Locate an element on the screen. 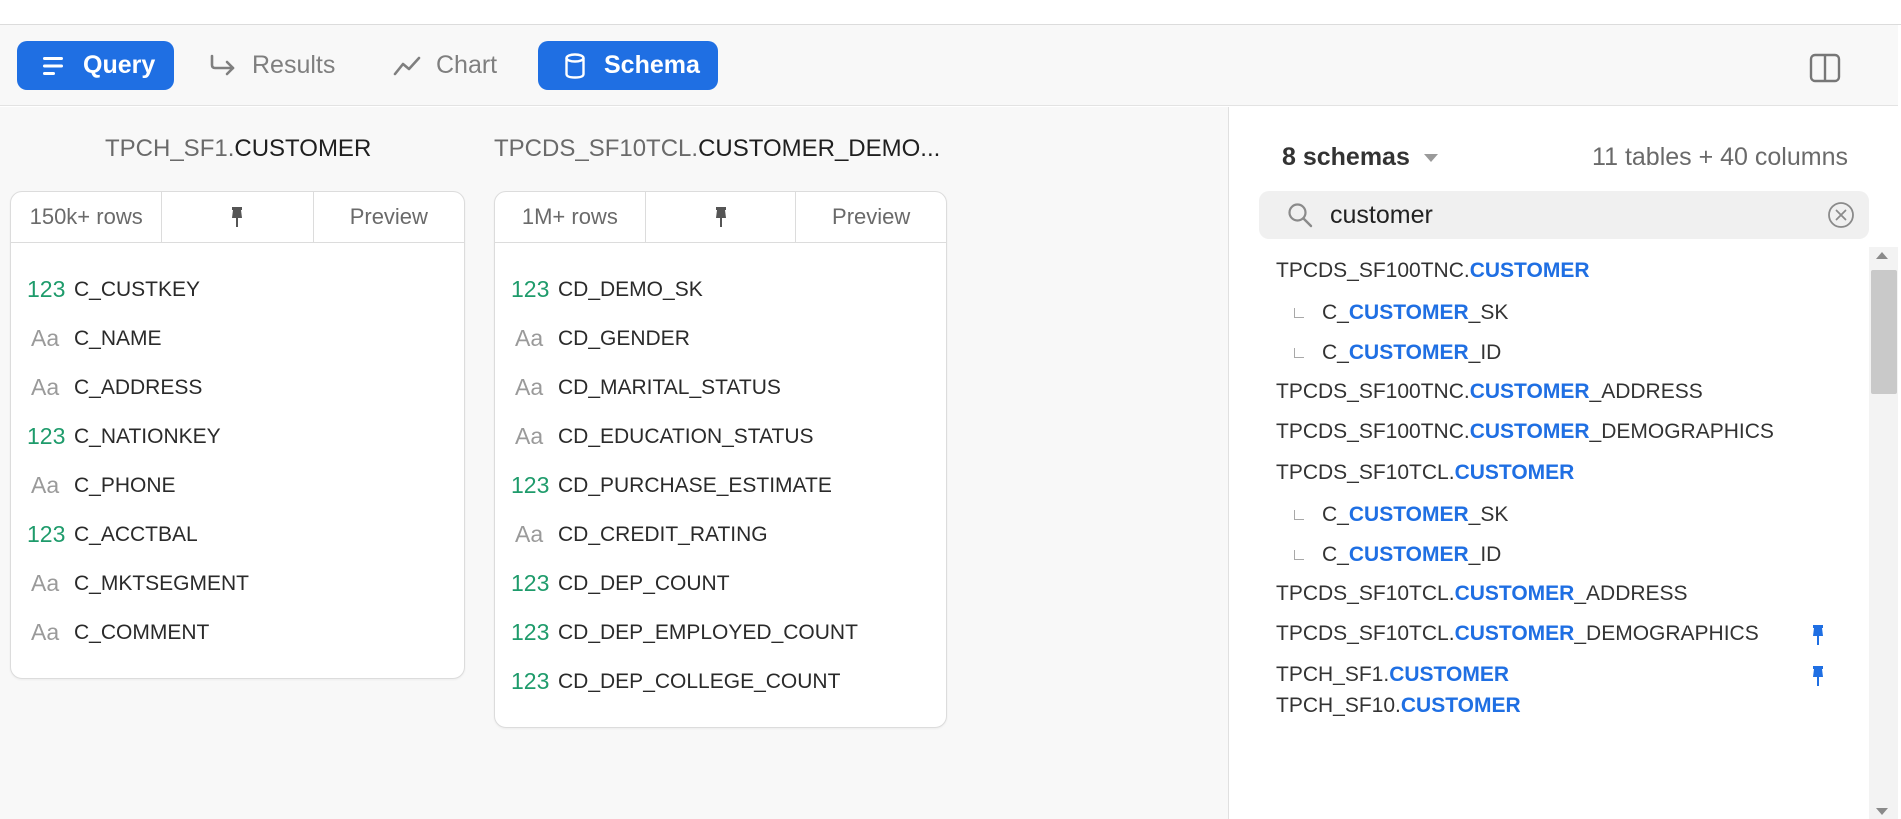  toolbar: Query Results Chart Schema is located at coordinates (949, 65).